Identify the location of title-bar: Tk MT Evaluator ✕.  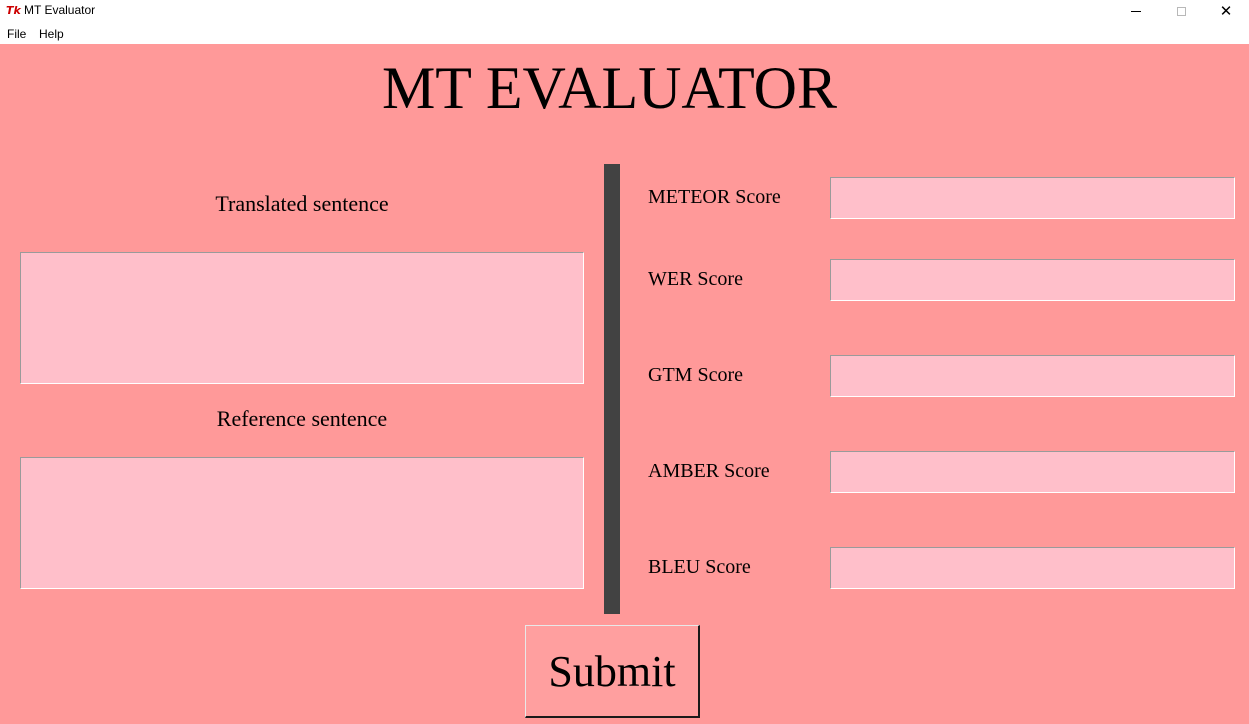
(624, 11).